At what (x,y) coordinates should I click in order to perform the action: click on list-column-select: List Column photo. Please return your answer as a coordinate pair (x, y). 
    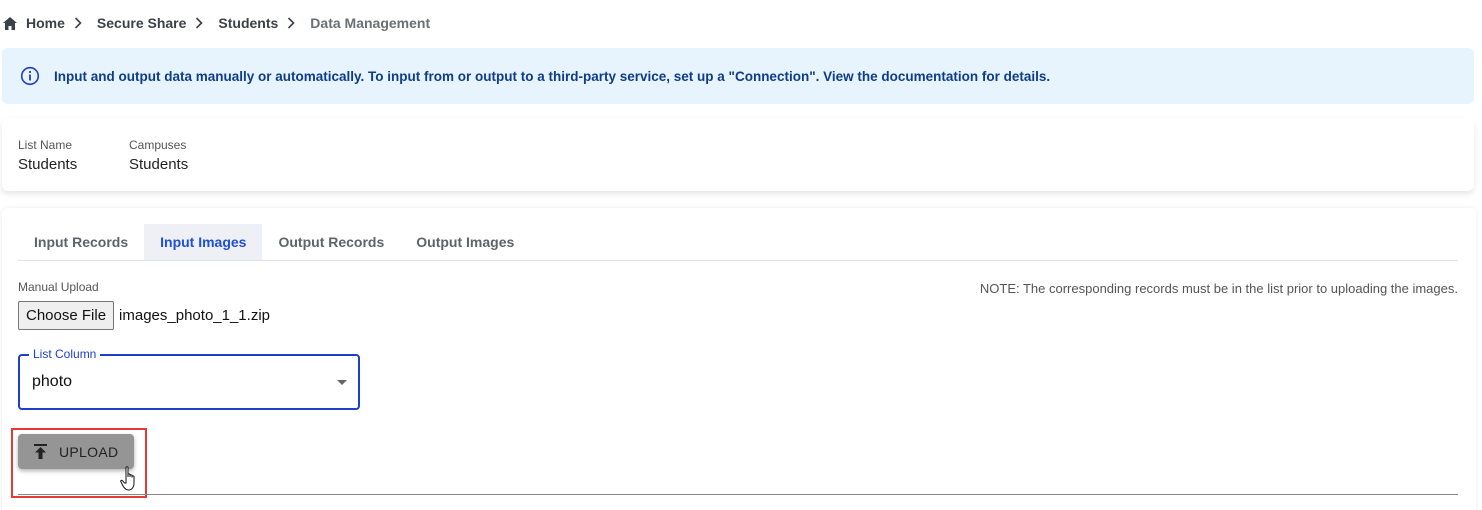
    Looking at the image, I should click on (189, 378).